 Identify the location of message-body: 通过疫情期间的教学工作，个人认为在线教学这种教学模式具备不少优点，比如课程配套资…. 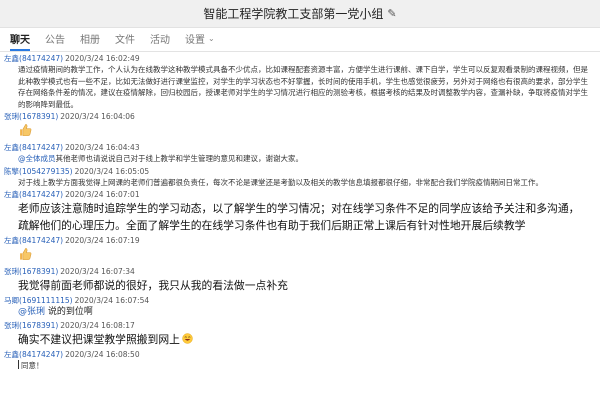
(297, 87).